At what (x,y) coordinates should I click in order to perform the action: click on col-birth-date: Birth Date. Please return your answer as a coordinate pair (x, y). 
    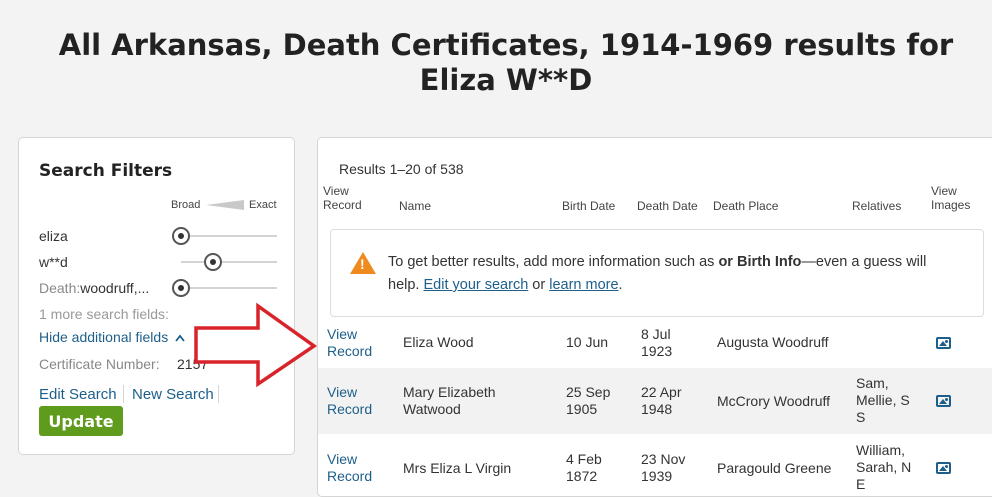
    Looking at the image, I should click on (588, 206).